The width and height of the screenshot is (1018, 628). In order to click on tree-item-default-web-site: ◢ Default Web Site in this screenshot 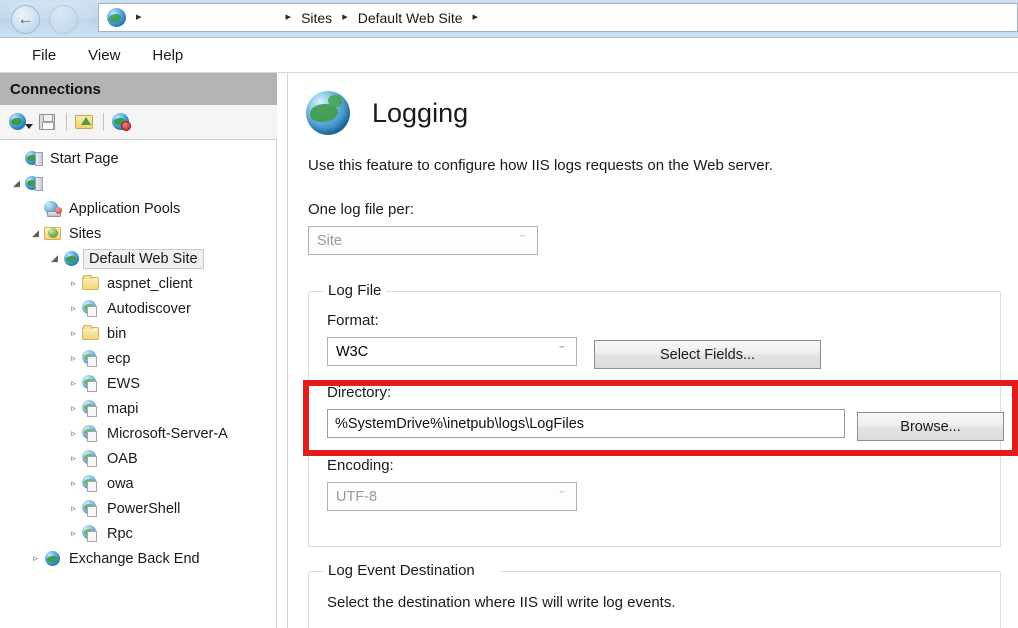, I will do `click(138, 258)`.